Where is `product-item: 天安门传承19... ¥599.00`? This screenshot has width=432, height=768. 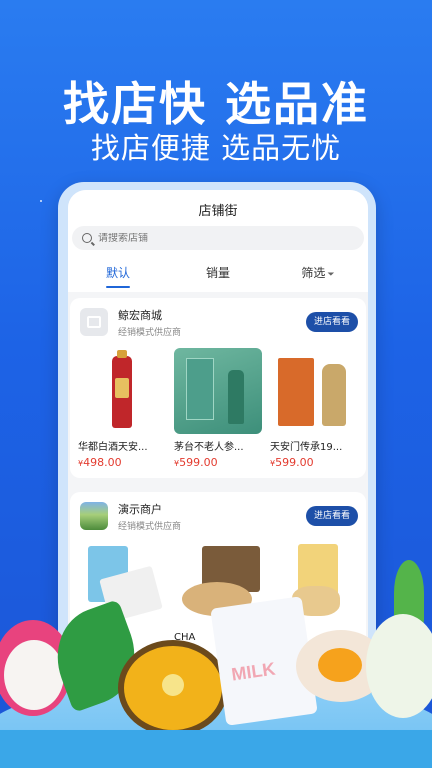 product-item: 天安门传承19... ¥599.00 is located at coordinates (314, 408).